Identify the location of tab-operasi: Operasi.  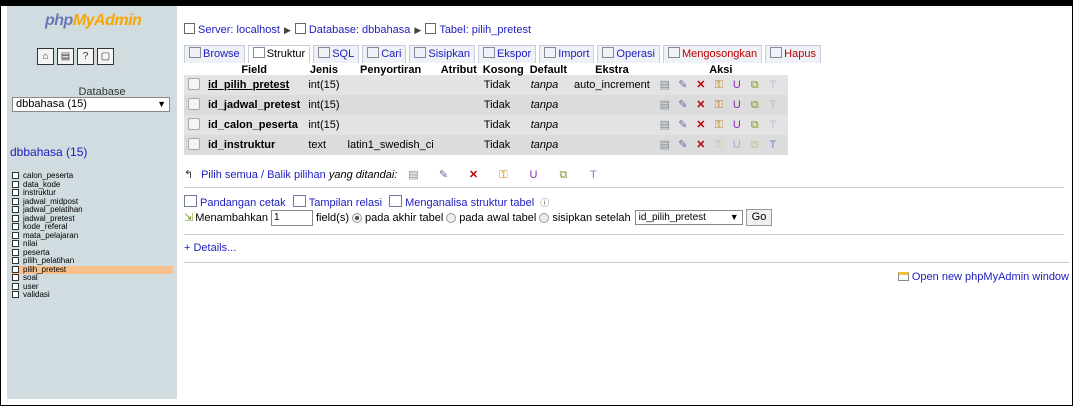
(628, 54).